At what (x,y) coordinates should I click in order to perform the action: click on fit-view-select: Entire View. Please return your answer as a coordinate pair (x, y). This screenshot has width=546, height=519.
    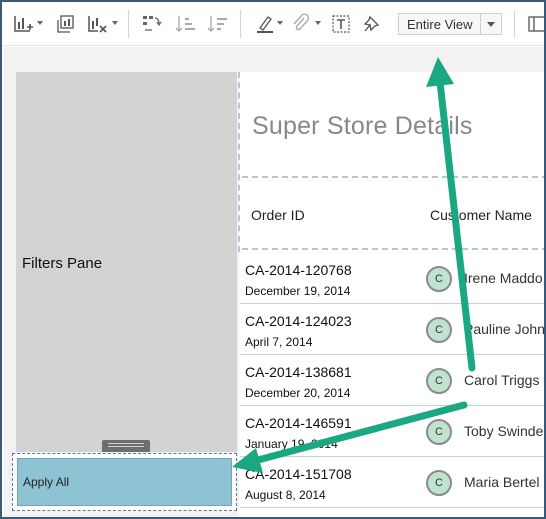
    Looking at the image, I should click on (450, 24).